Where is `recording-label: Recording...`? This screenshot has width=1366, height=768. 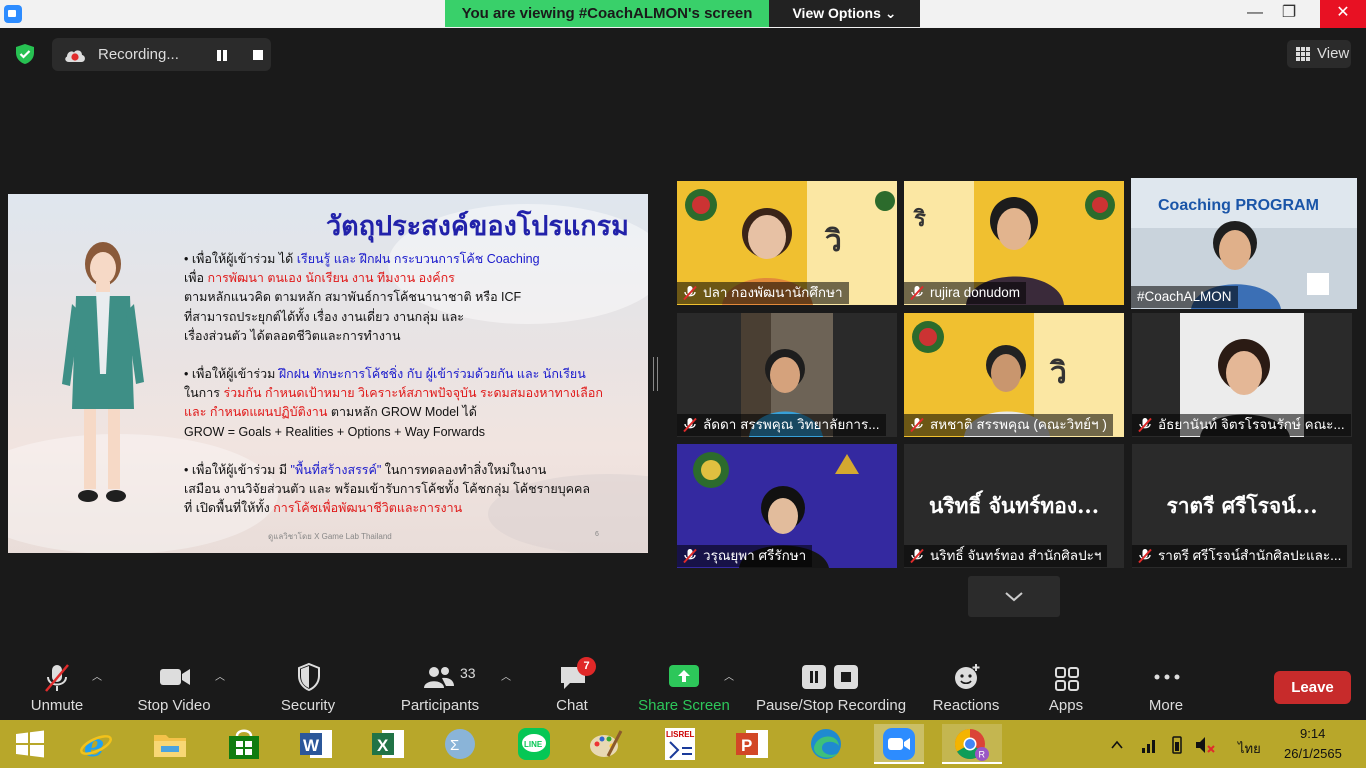
recording-label: Recording... is located at coordinates (138, 54).